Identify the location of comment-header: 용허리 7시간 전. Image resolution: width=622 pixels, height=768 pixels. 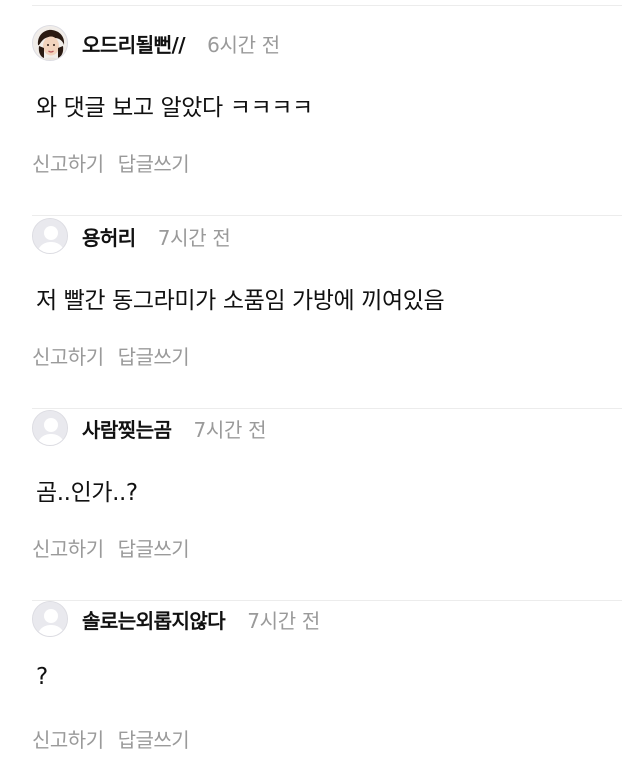
(131, 236).